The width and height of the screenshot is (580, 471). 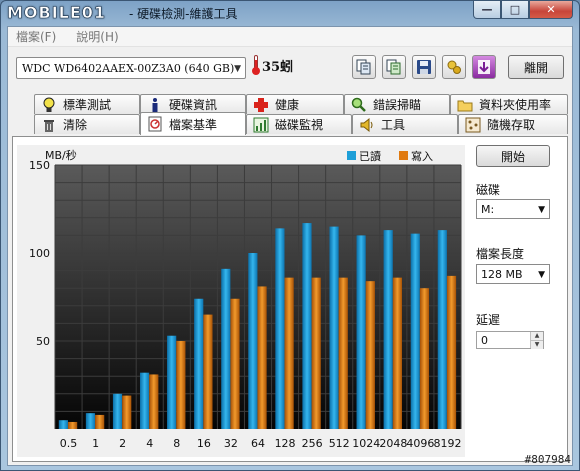 What do you see at coordinates (258, 443) in the screenshot?
I see `x-tick-label: 64` at bounding box center [258, 443].